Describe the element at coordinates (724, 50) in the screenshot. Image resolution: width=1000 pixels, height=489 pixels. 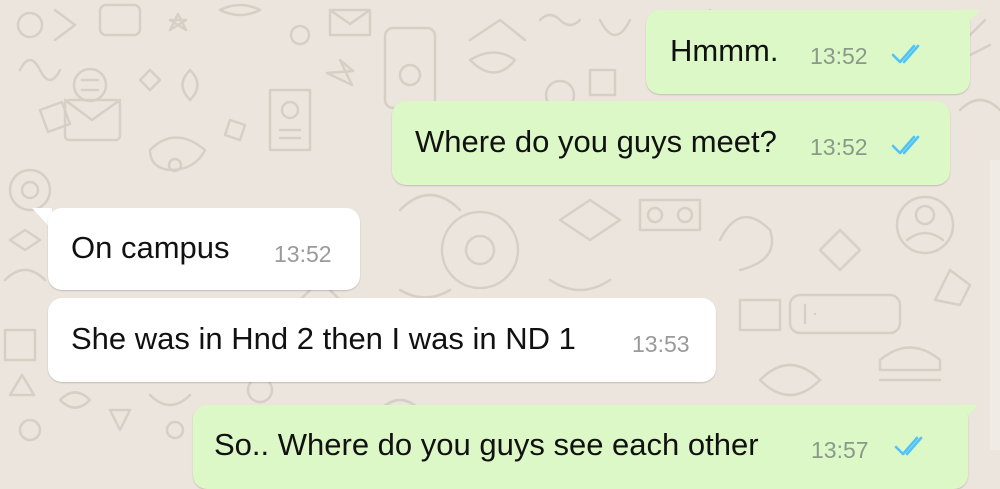
I see `message-text: Hmmm.` at that location.